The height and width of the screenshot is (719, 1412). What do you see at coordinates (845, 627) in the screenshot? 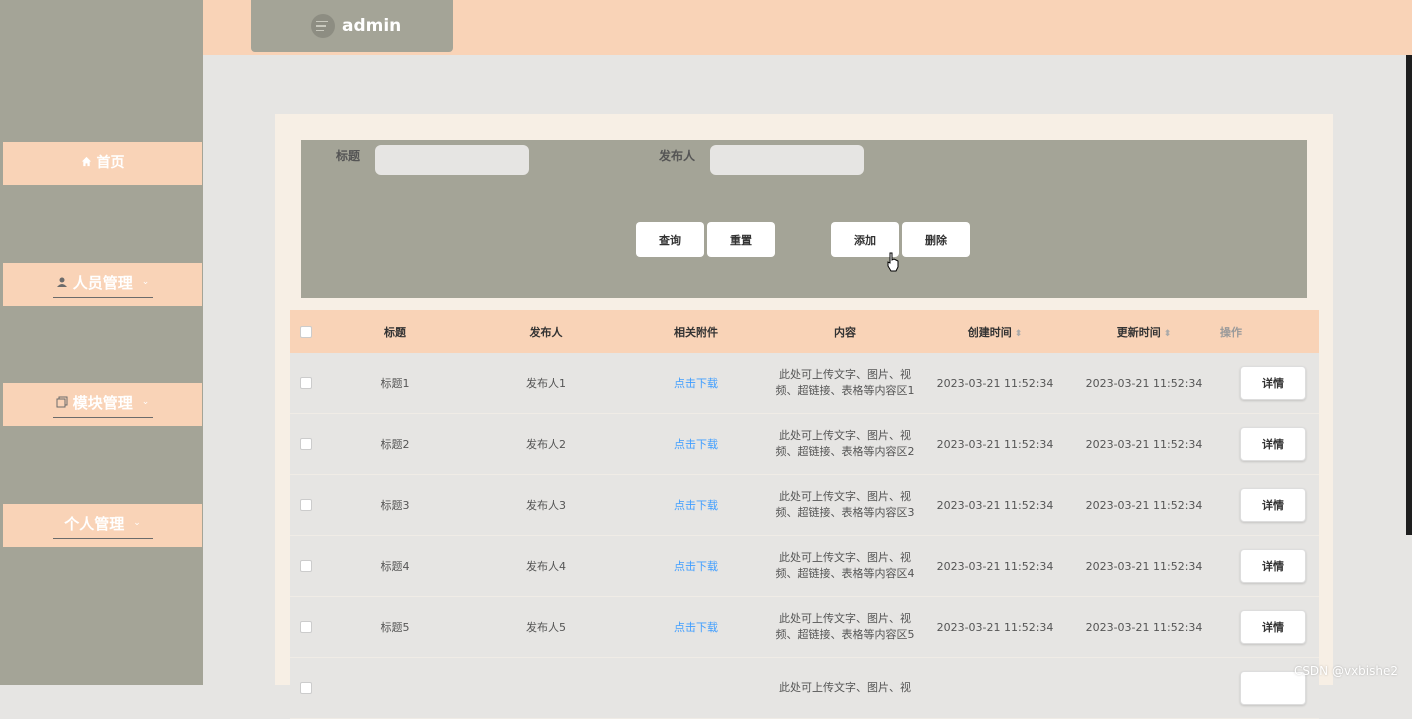
I see `cell-content: 此处可上传文字、图片、视 频、超链接、表格等内容区5` at bounding box center [845, 627].